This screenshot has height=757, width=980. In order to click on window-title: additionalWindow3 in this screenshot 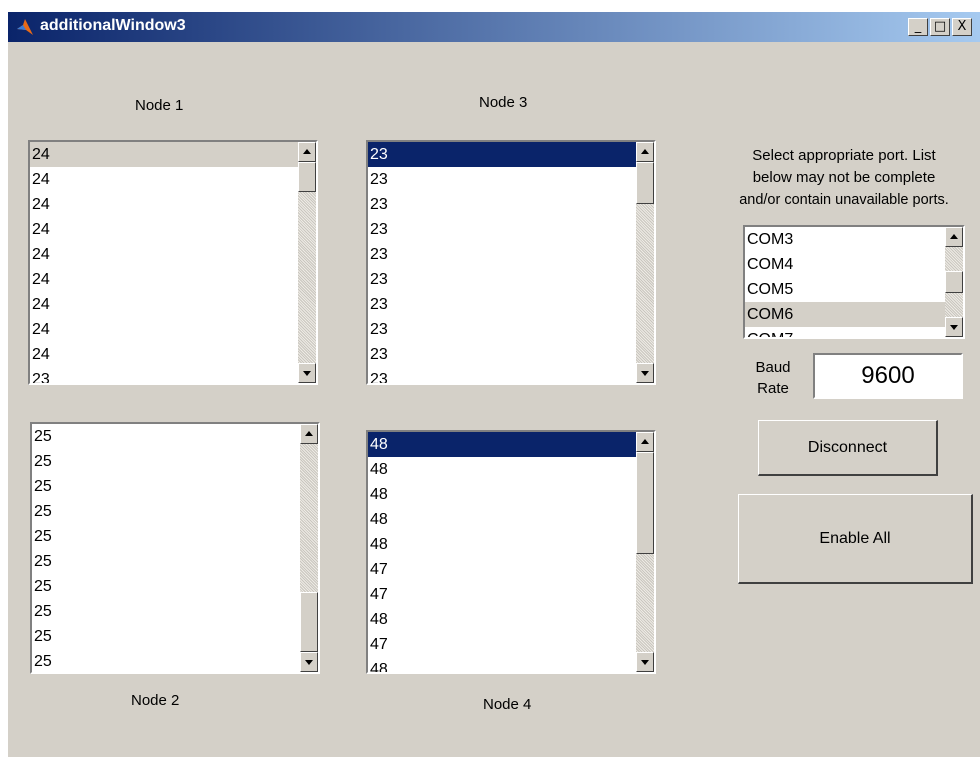, I will do `click(113, 25)`.